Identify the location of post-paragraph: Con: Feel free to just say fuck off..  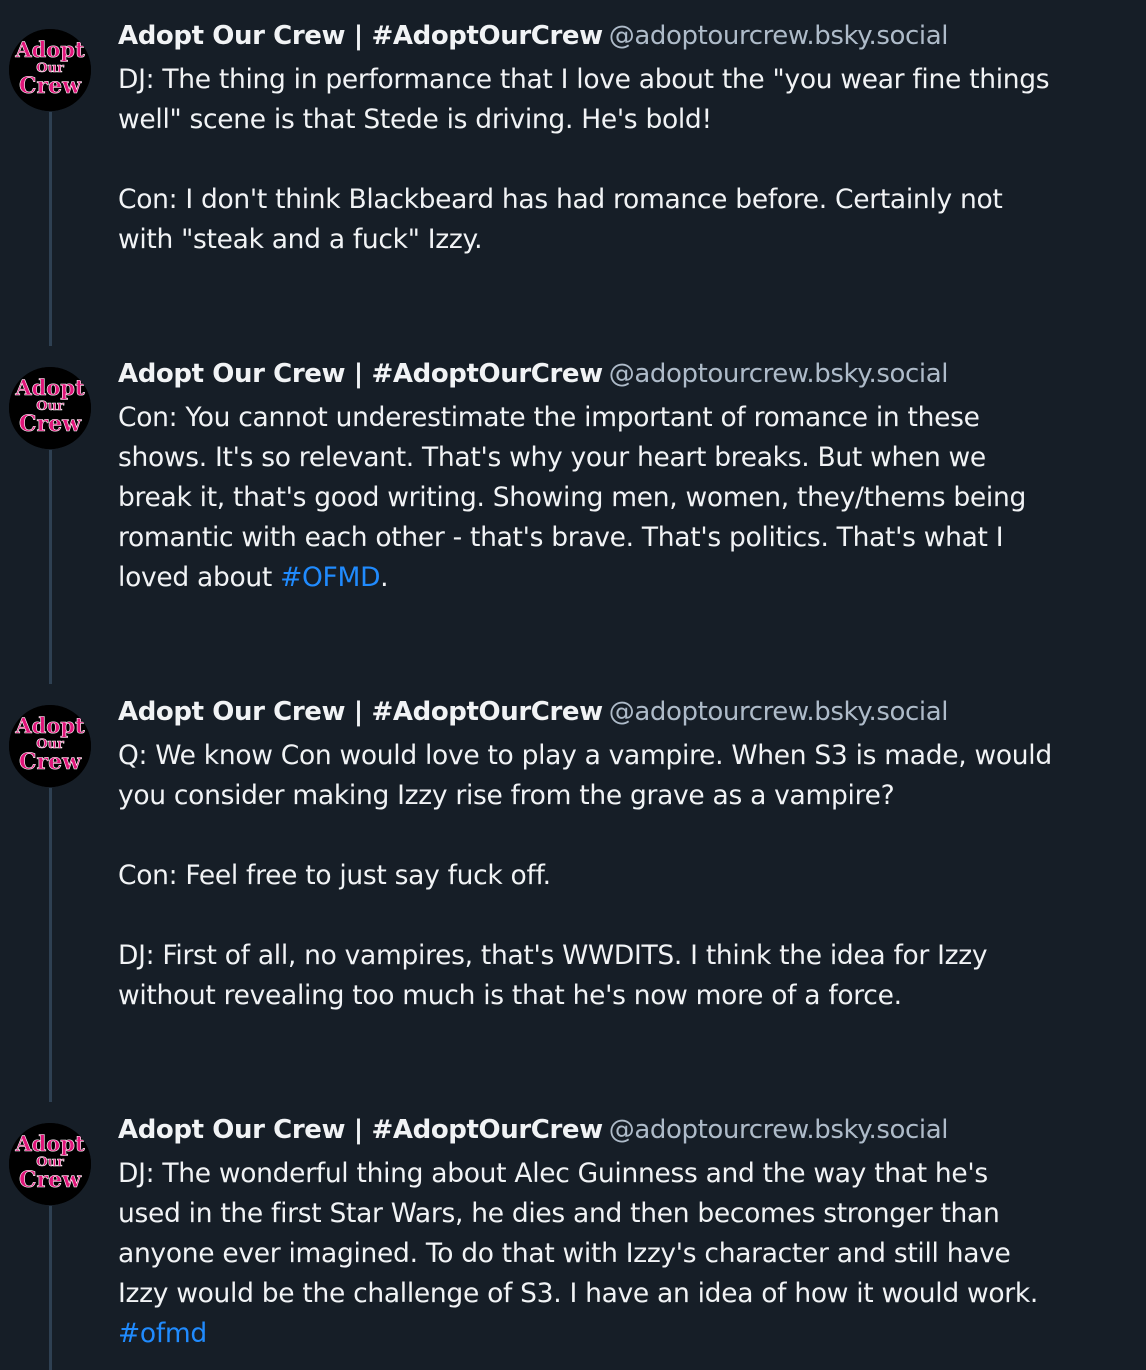
(628, 876).